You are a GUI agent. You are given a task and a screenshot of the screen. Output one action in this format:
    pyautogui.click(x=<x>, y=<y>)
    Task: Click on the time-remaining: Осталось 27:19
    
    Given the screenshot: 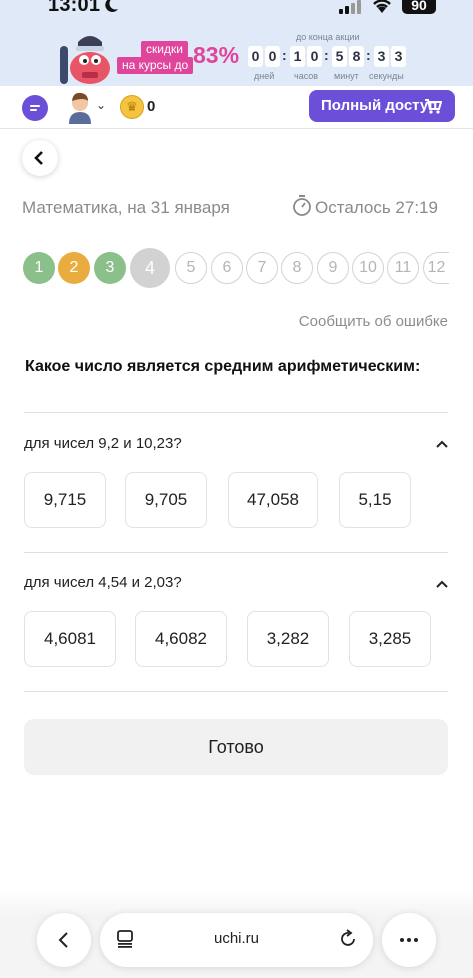 What is the action you would take?
    pyautogui.click(x=376, y=207)
    